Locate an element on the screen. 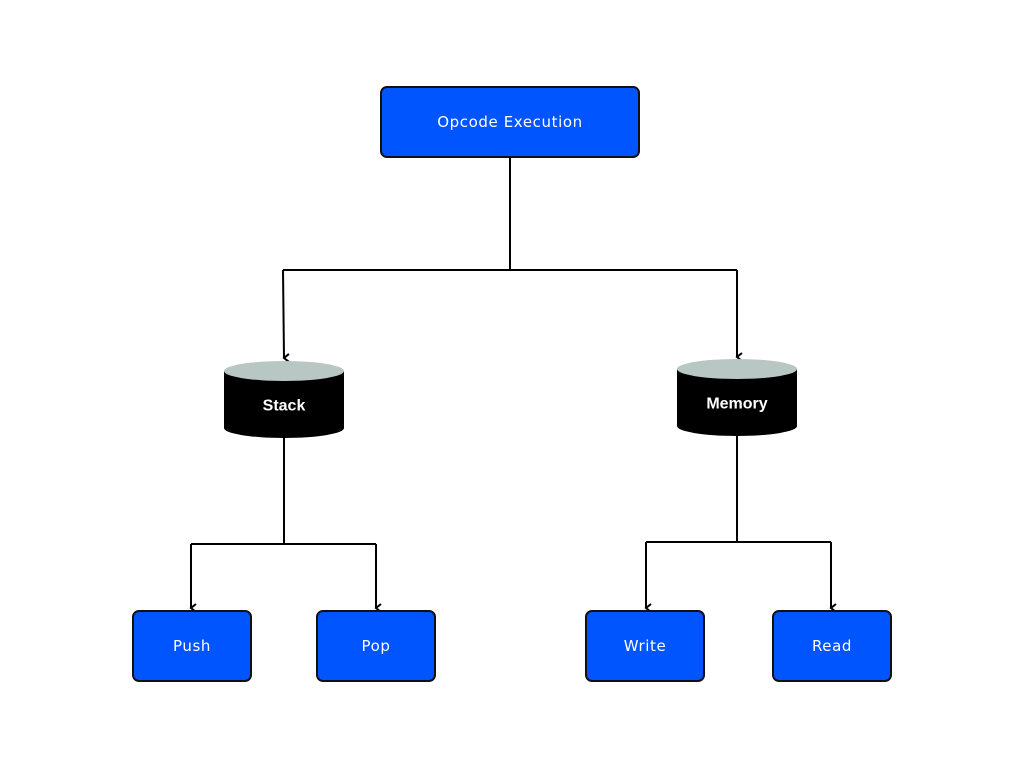 The height and width of the screenshot is (768, 1024). edge-root-to-stack is located at coordinates (286, 316).